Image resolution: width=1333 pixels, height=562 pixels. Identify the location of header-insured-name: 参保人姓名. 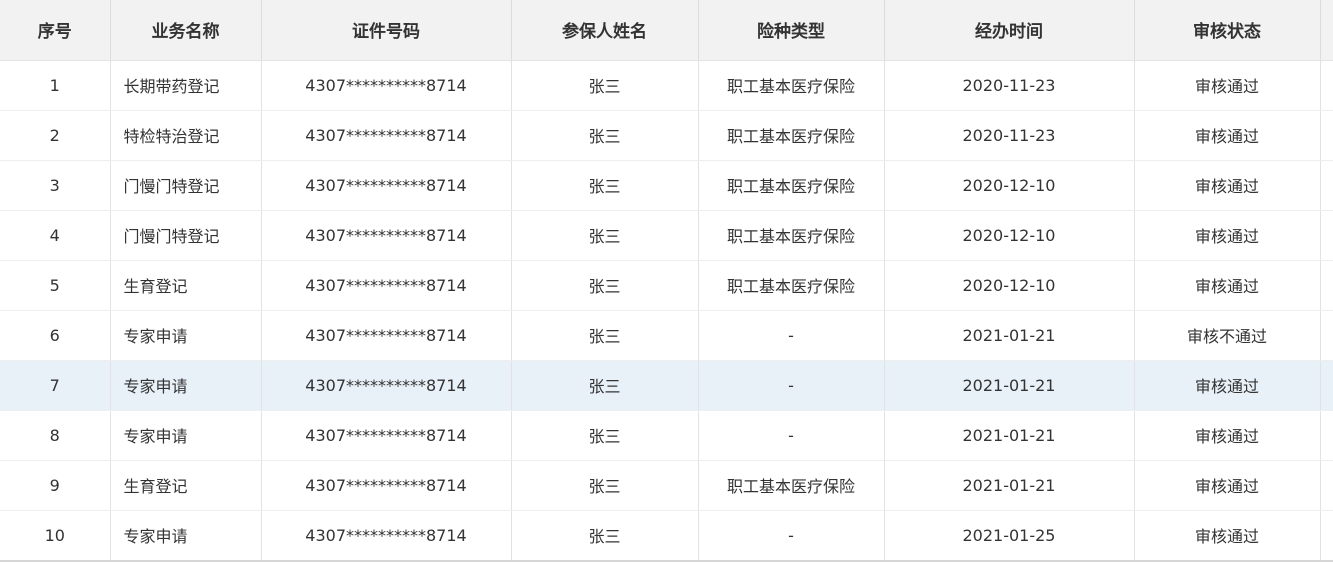
(605, 30).